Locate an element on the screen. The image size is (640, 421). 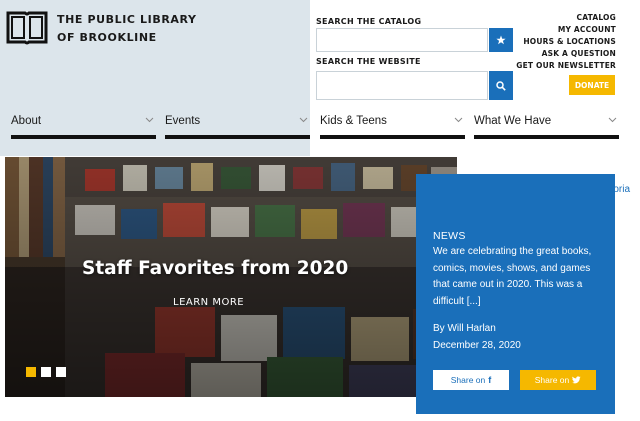
share-twitter-button: Share on is located at coordinates (558, 380).